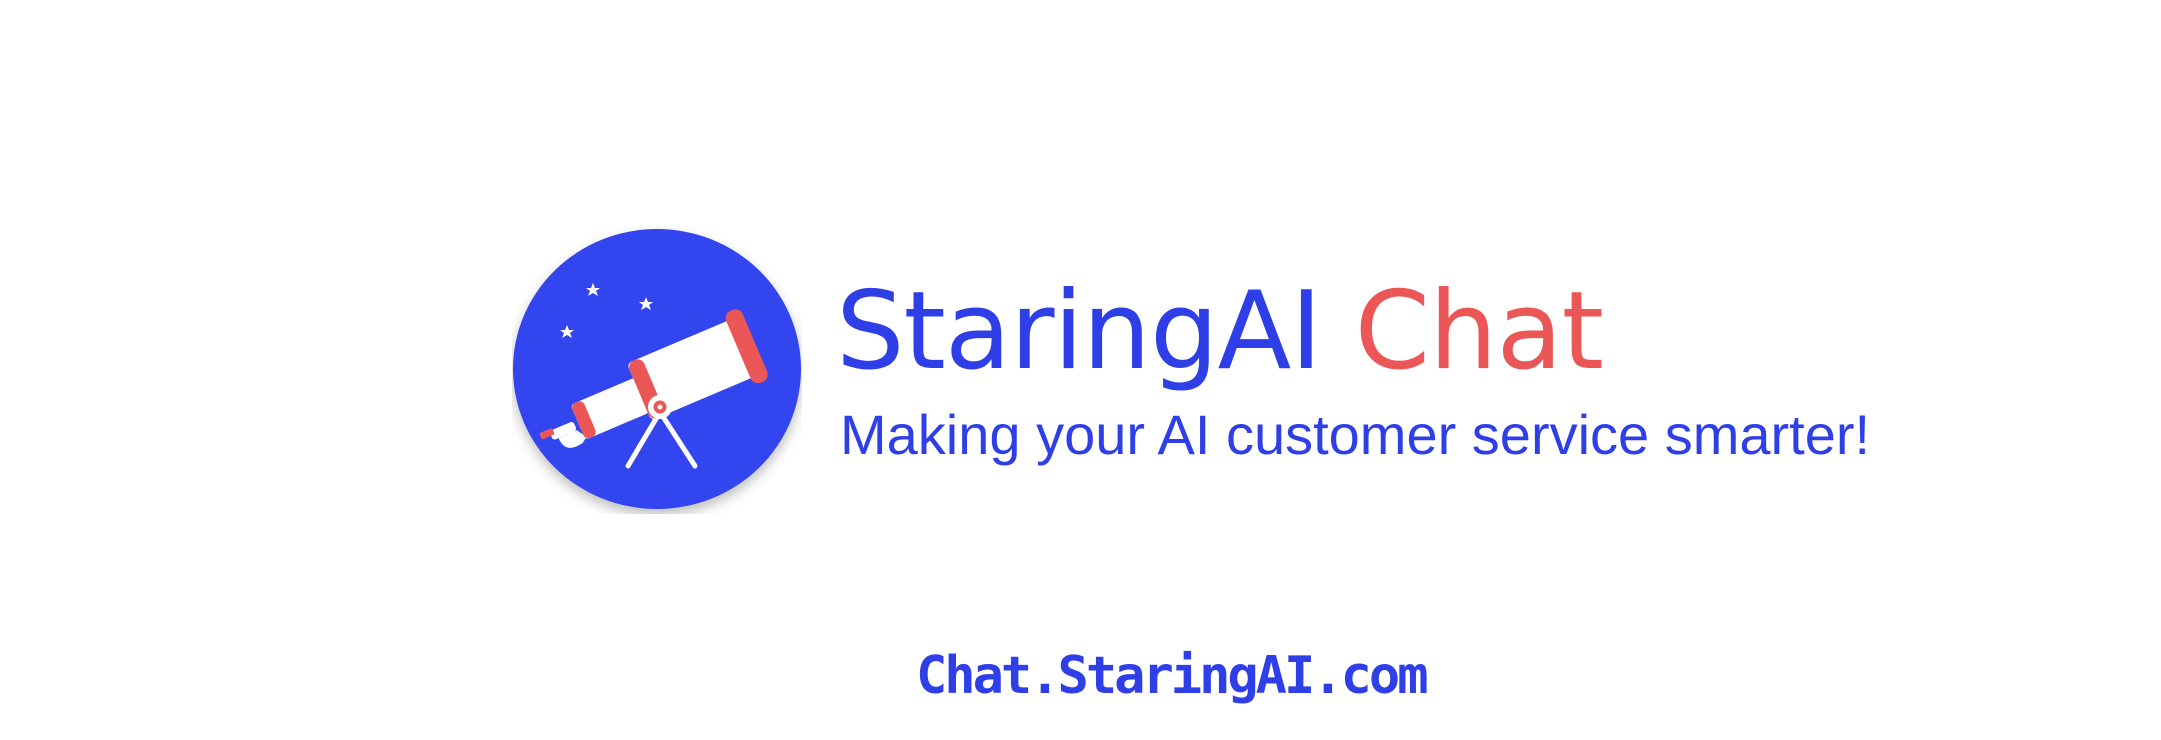 Image resolution: width=2161 pixels, height=740 pixels. I want to click on site-url-link: Chat.StaringAI.com, so click(1172, 676).